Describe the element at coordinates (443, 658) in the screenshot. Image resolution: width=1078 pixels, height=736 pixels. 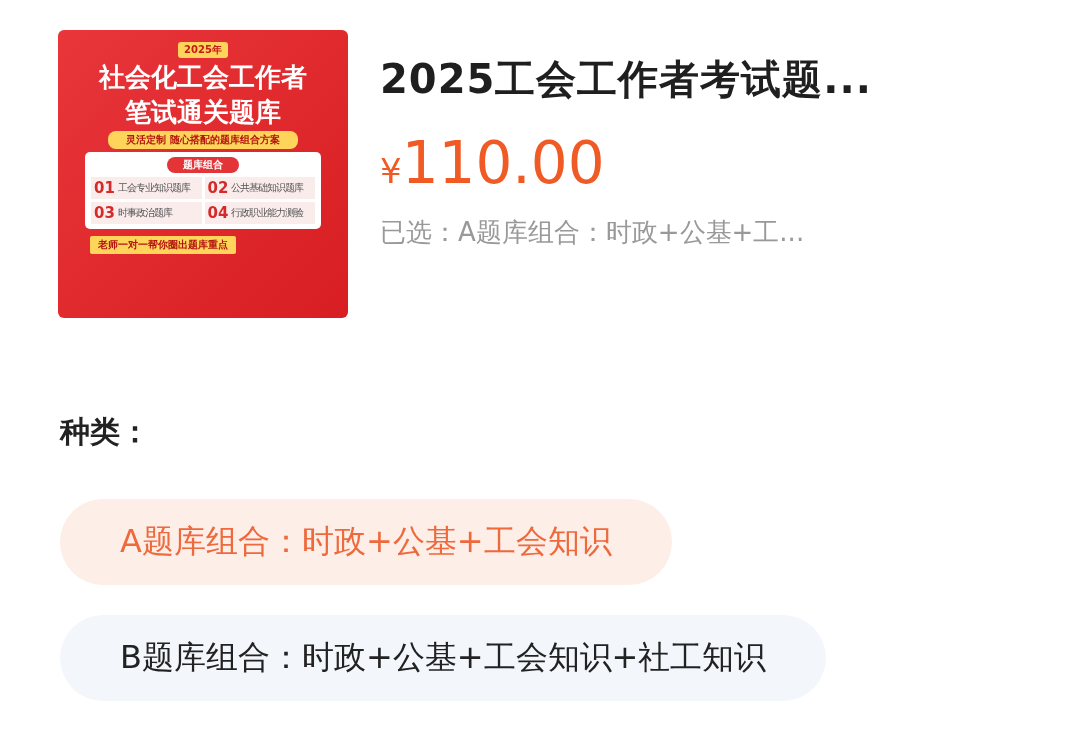
I see `variant-option: B题库组合：时政+公基+工会知识+社工知识` at that location.